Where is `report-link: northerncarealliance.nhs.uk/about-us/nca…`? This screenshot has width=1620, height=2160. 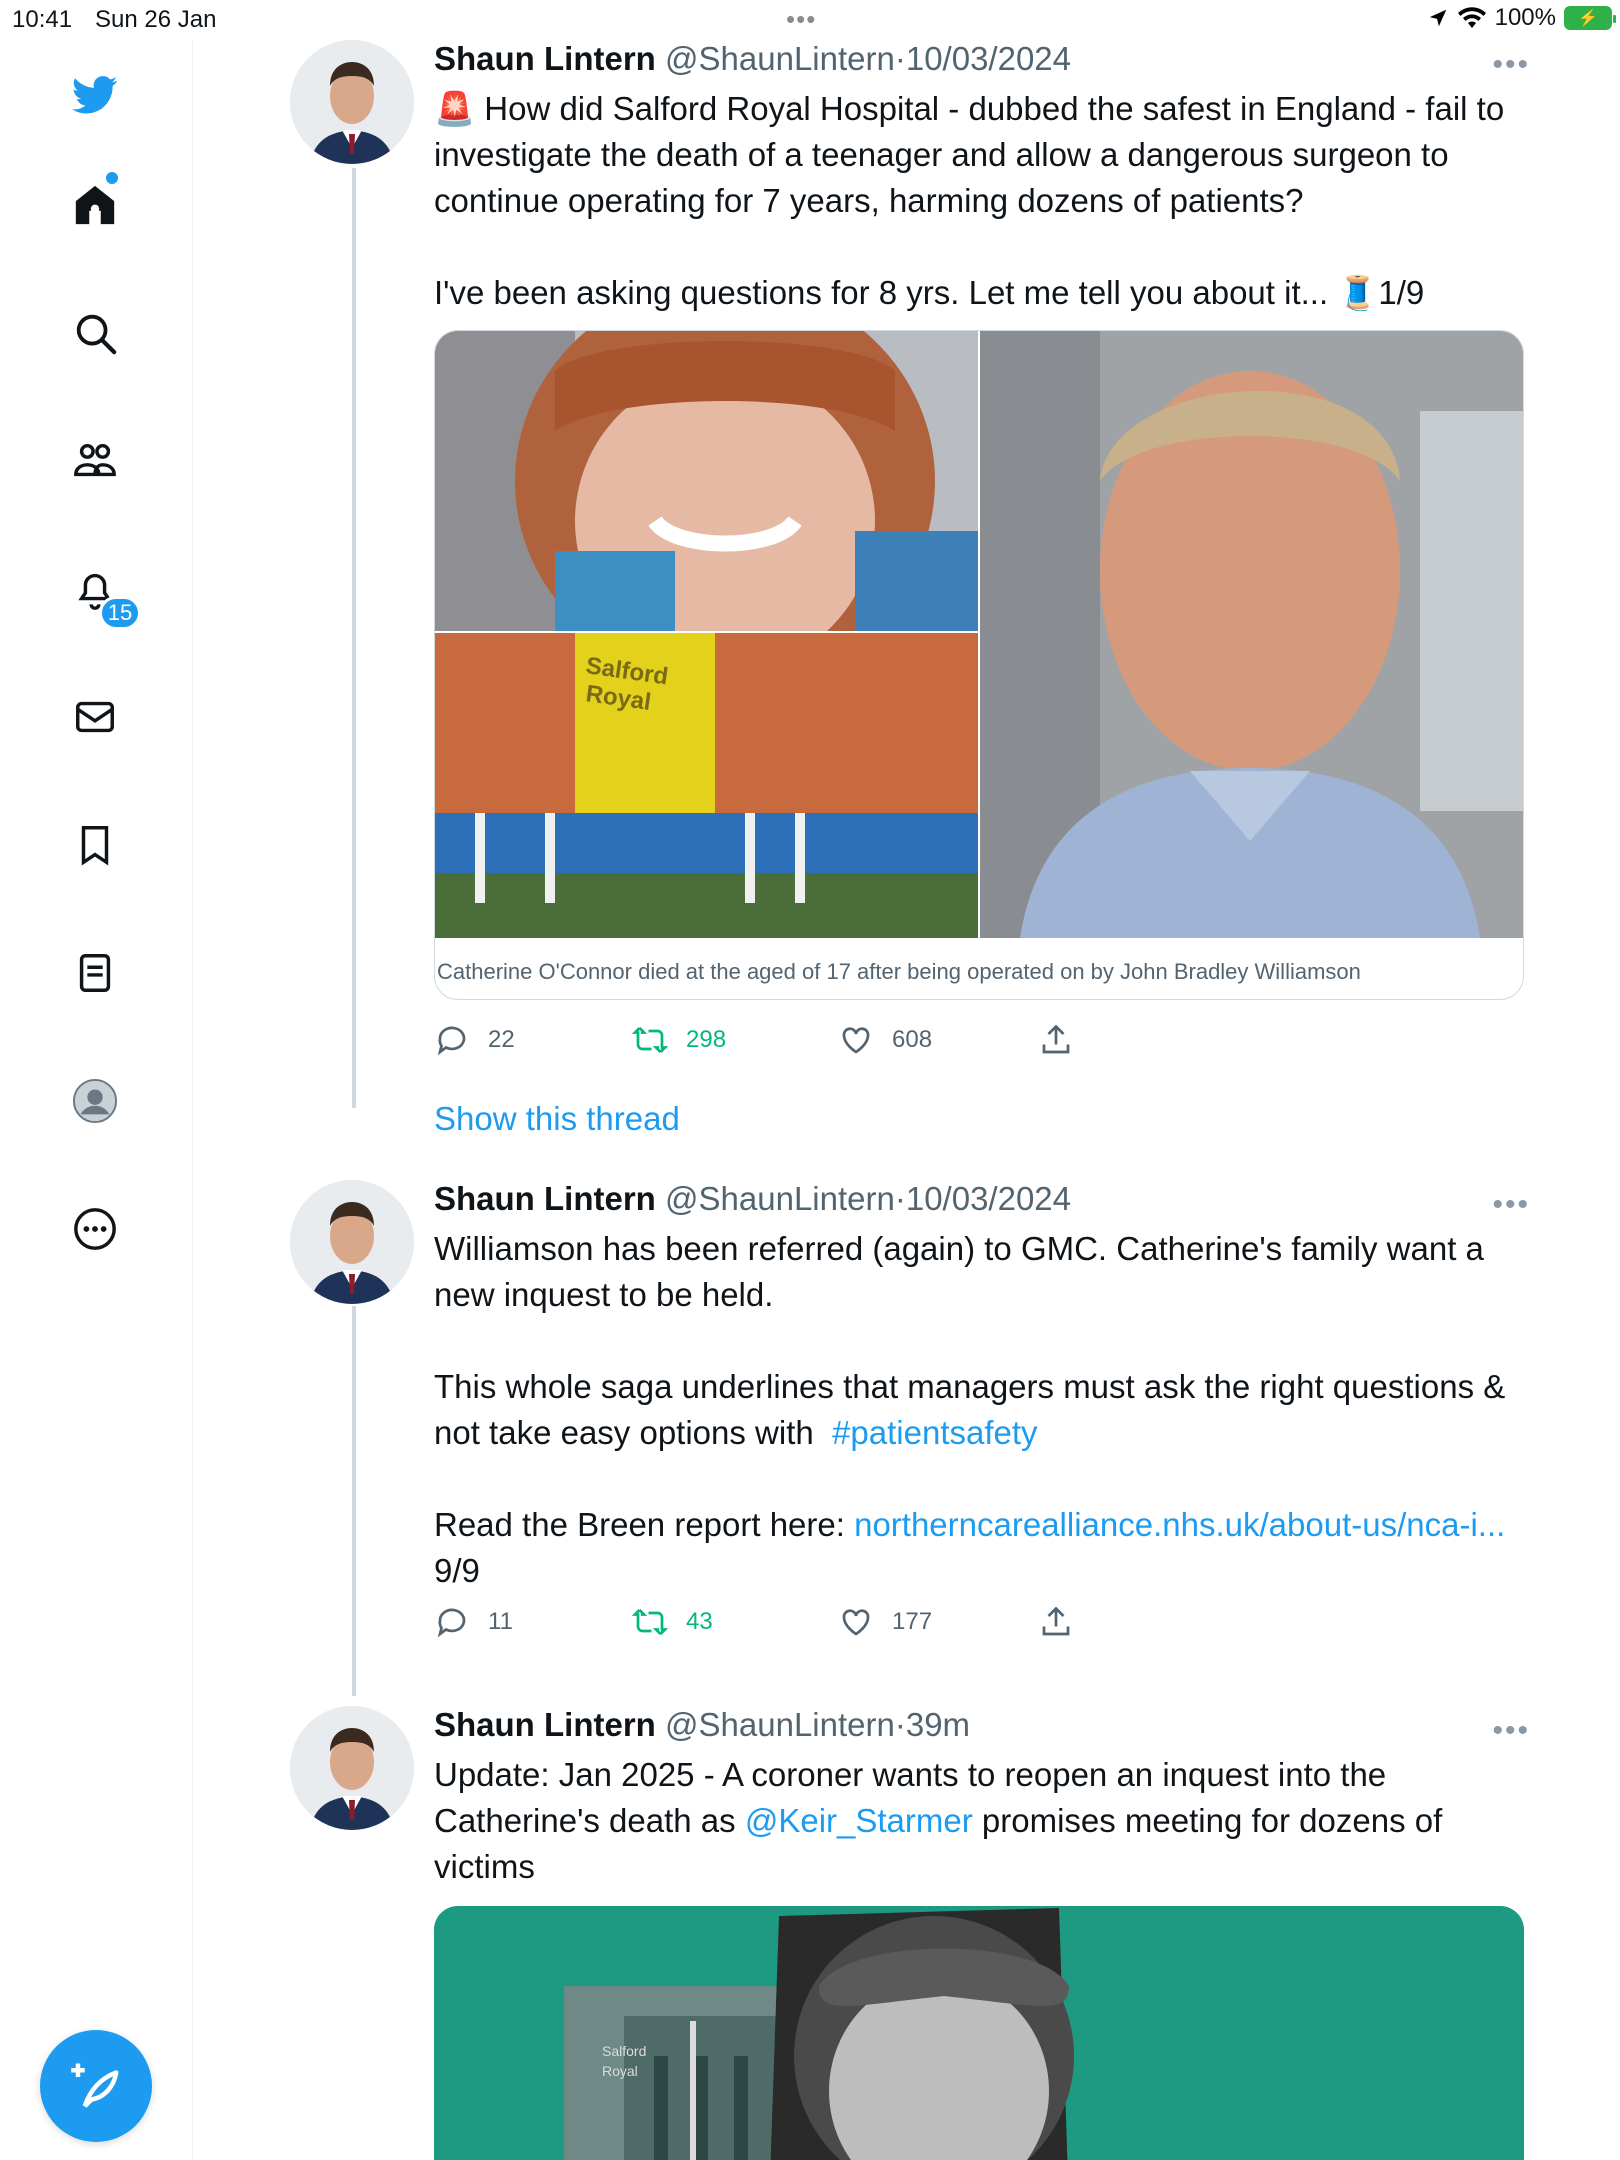
report-link: northerncarealliance.nhs.uk/about-us/nca… is located at coordinates (1179, 1524).